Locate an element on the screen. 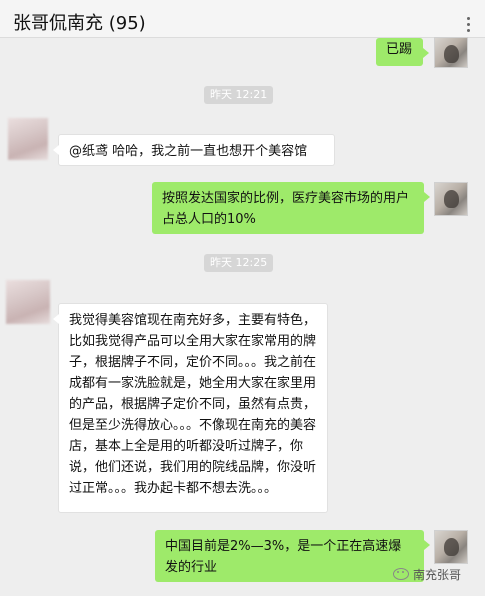 This screenshot has height=596, width=485. sent-message: 已踢 is located at coordinates (402, 52).